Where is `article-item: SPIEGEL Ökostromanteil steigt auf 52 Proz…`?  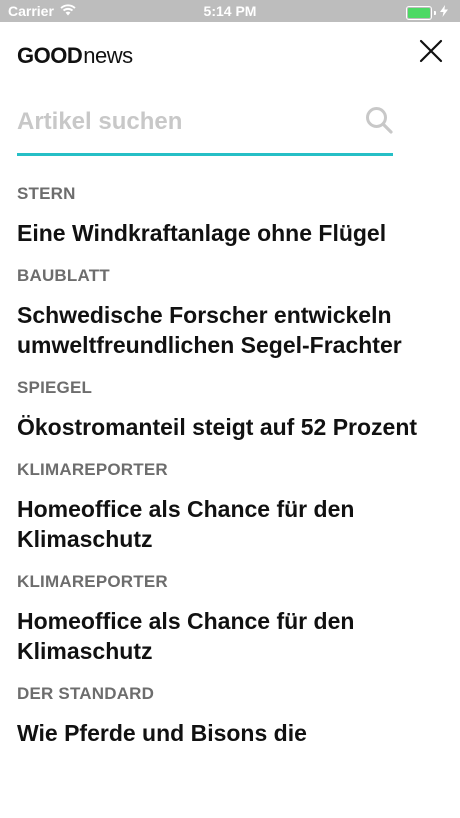
article-item: SPIEGEL Ökostromanteil steigt auf 52 Proz… is located at coordinates (227, 410).